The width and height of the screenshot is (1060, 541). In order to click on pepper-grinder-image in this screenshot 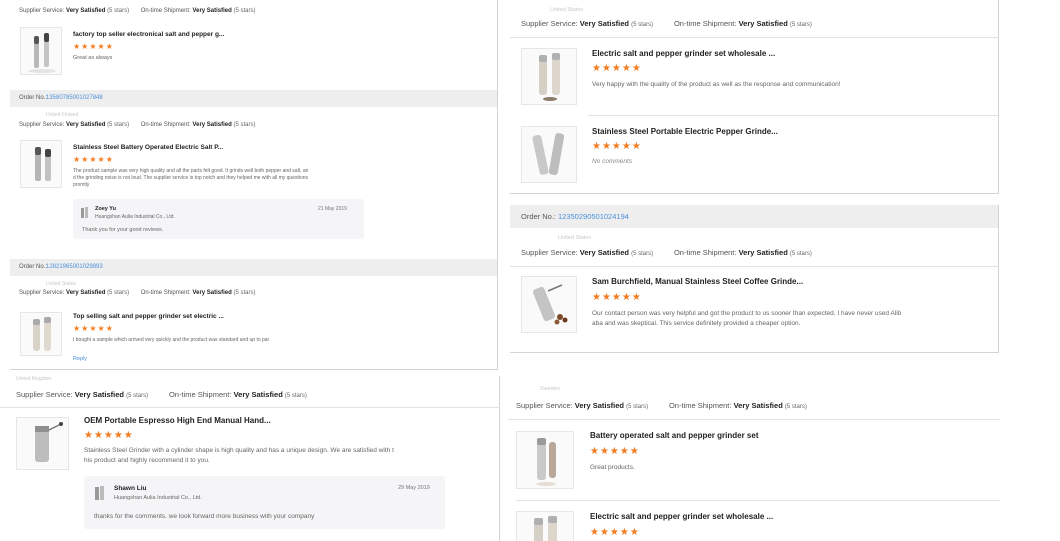, I will do `click(548, 154)`.